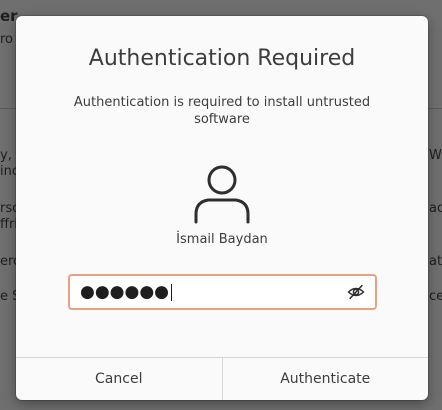 The height and width of the screenshot is (410, 442). Describe the element at coordinates (356, 292) in the screenshot. I see `eye-slash-icon` at that location.